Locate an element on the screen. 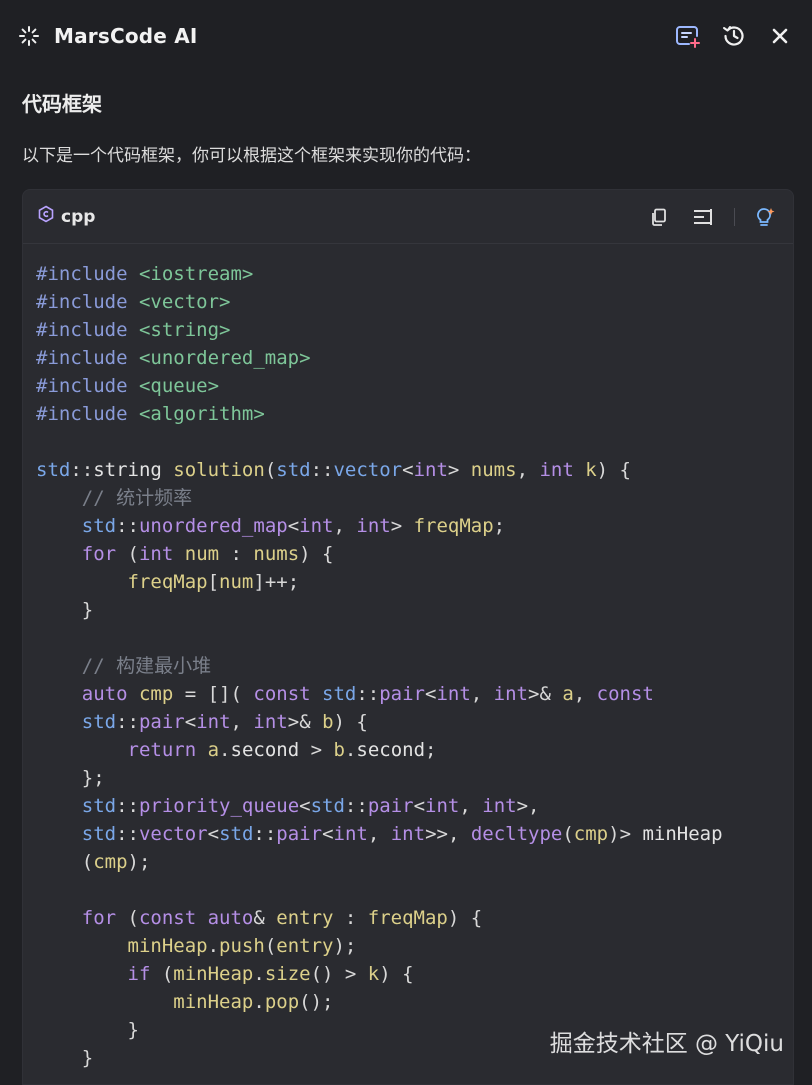 This screenshot has width=812, height=1085. intro-text: 以下是一个代码框架，你可以根据这个框架来实现你的代码： is located at coordinates (251, 156).